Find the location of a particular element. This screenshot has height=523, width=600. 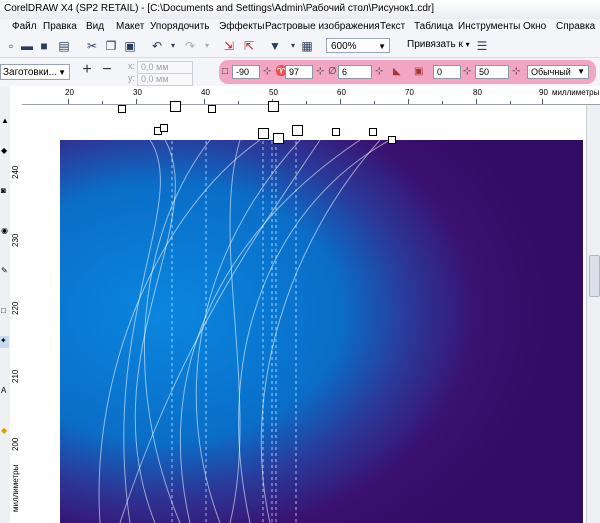

options-icon: ☰ is located at coordinates (482, 46).